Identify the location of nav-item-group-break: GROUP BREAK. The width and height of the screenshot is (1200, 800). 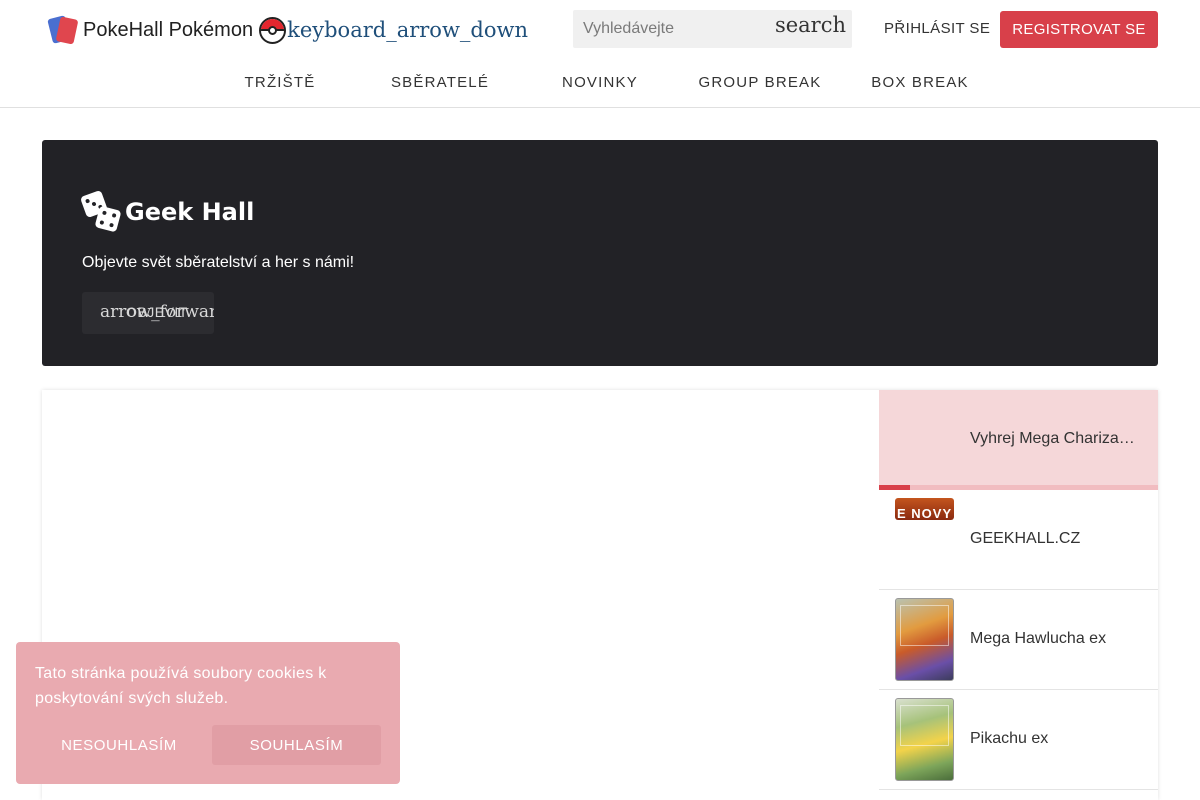
(760, 82).